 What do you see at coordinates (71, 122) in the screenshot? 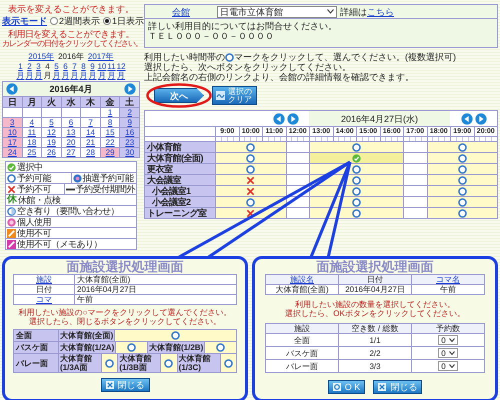
I see `calendar-day: 6` at bounding box center [71, 122].